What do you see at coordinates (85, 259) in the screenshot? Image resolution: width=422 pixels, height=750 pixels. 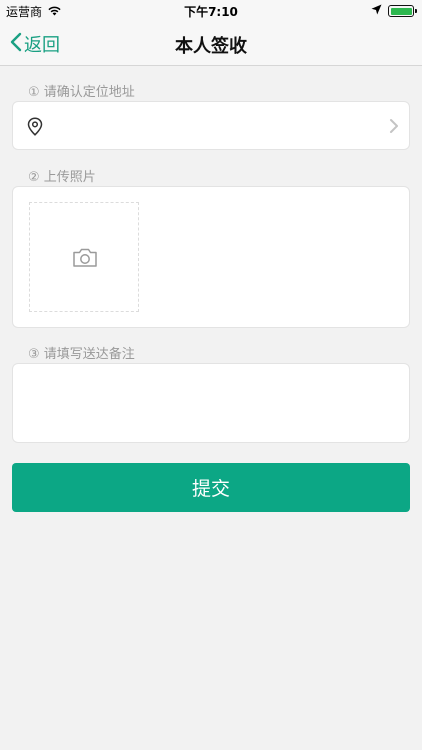 I see `camera-icon` at bounding box center [85, 259].